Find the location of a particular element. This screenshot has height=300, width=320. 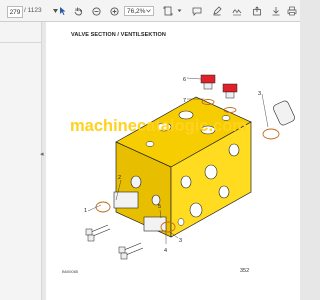

callout-7: 7 is located at coordinates (184, 101).